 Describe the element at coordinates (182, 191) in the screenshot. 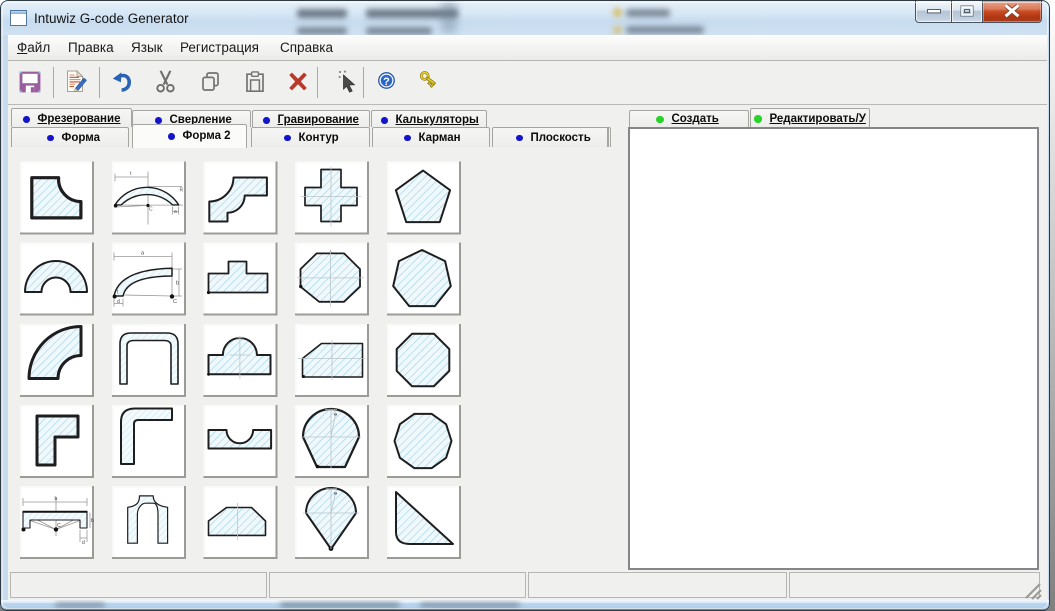

I see `svg-text: R` at that location.